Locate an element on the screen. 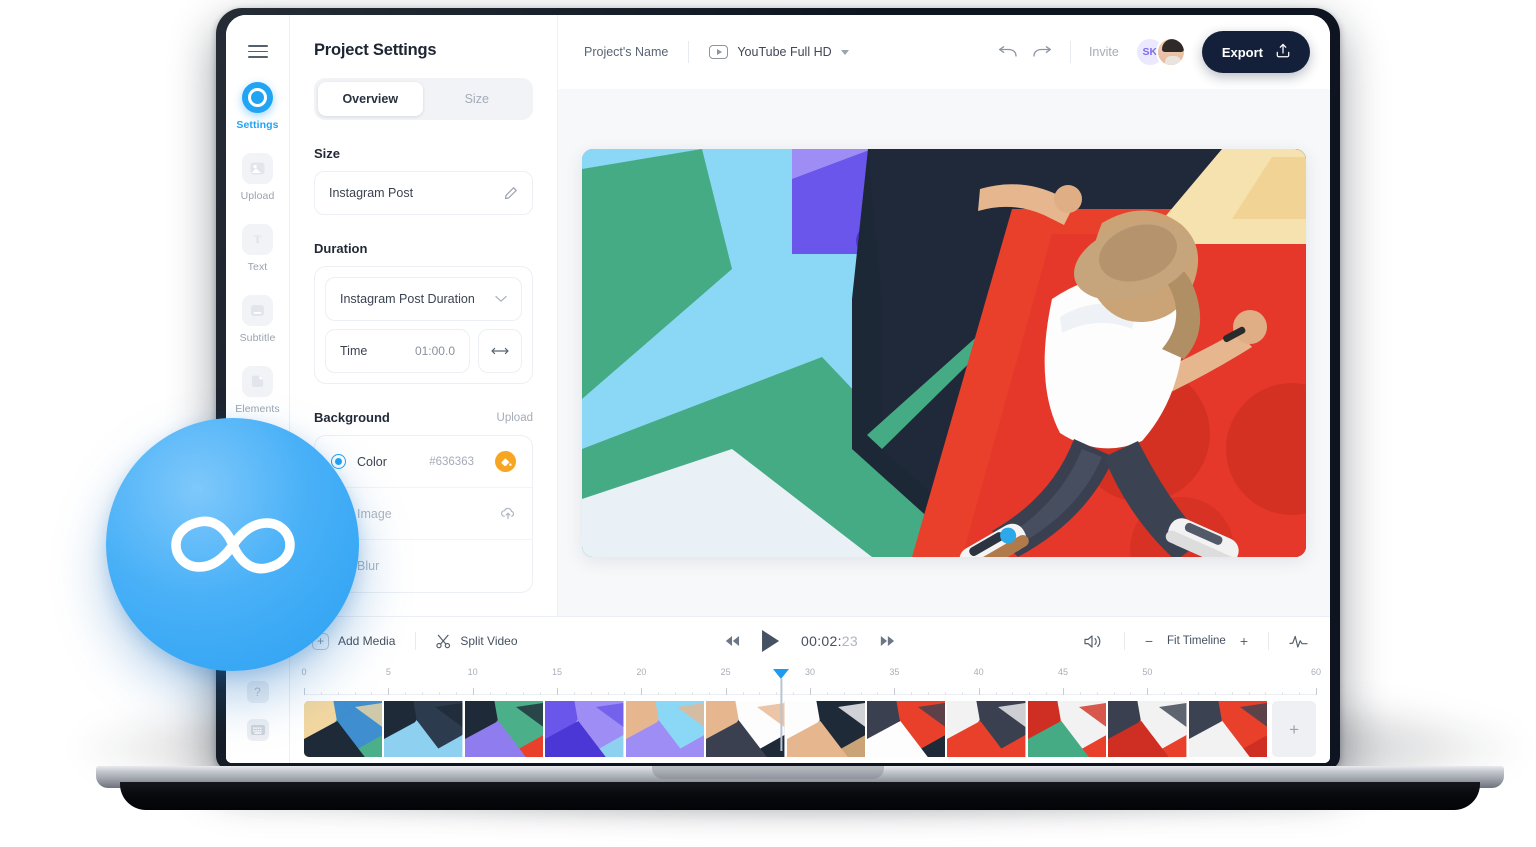 This screenshot has width=1536, height=847. playhead-triangle is located at coordinates (781, 674).